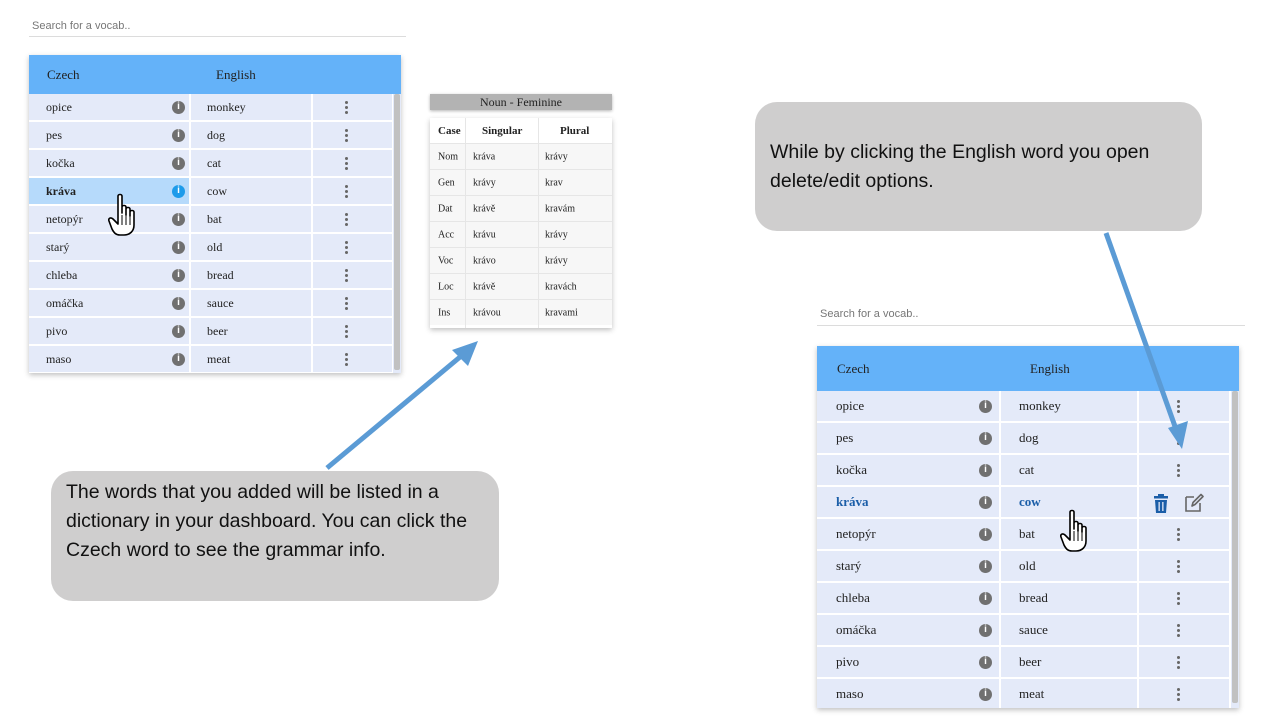  Describe the element at coordinates (1161, 503) in the screenshot. I see `trash-icon` at that location.